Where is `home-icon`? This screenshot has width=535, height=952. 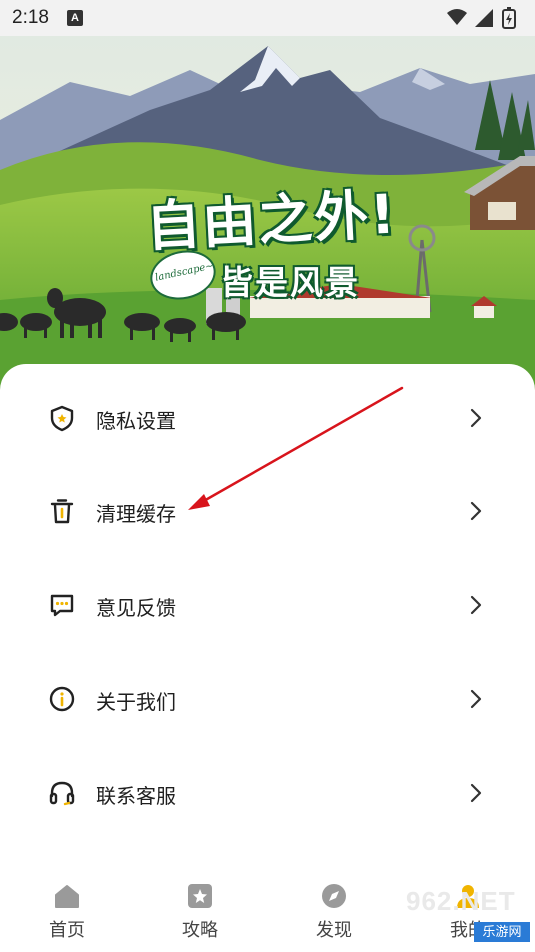 home-icon is located at coordinates (67, 896).